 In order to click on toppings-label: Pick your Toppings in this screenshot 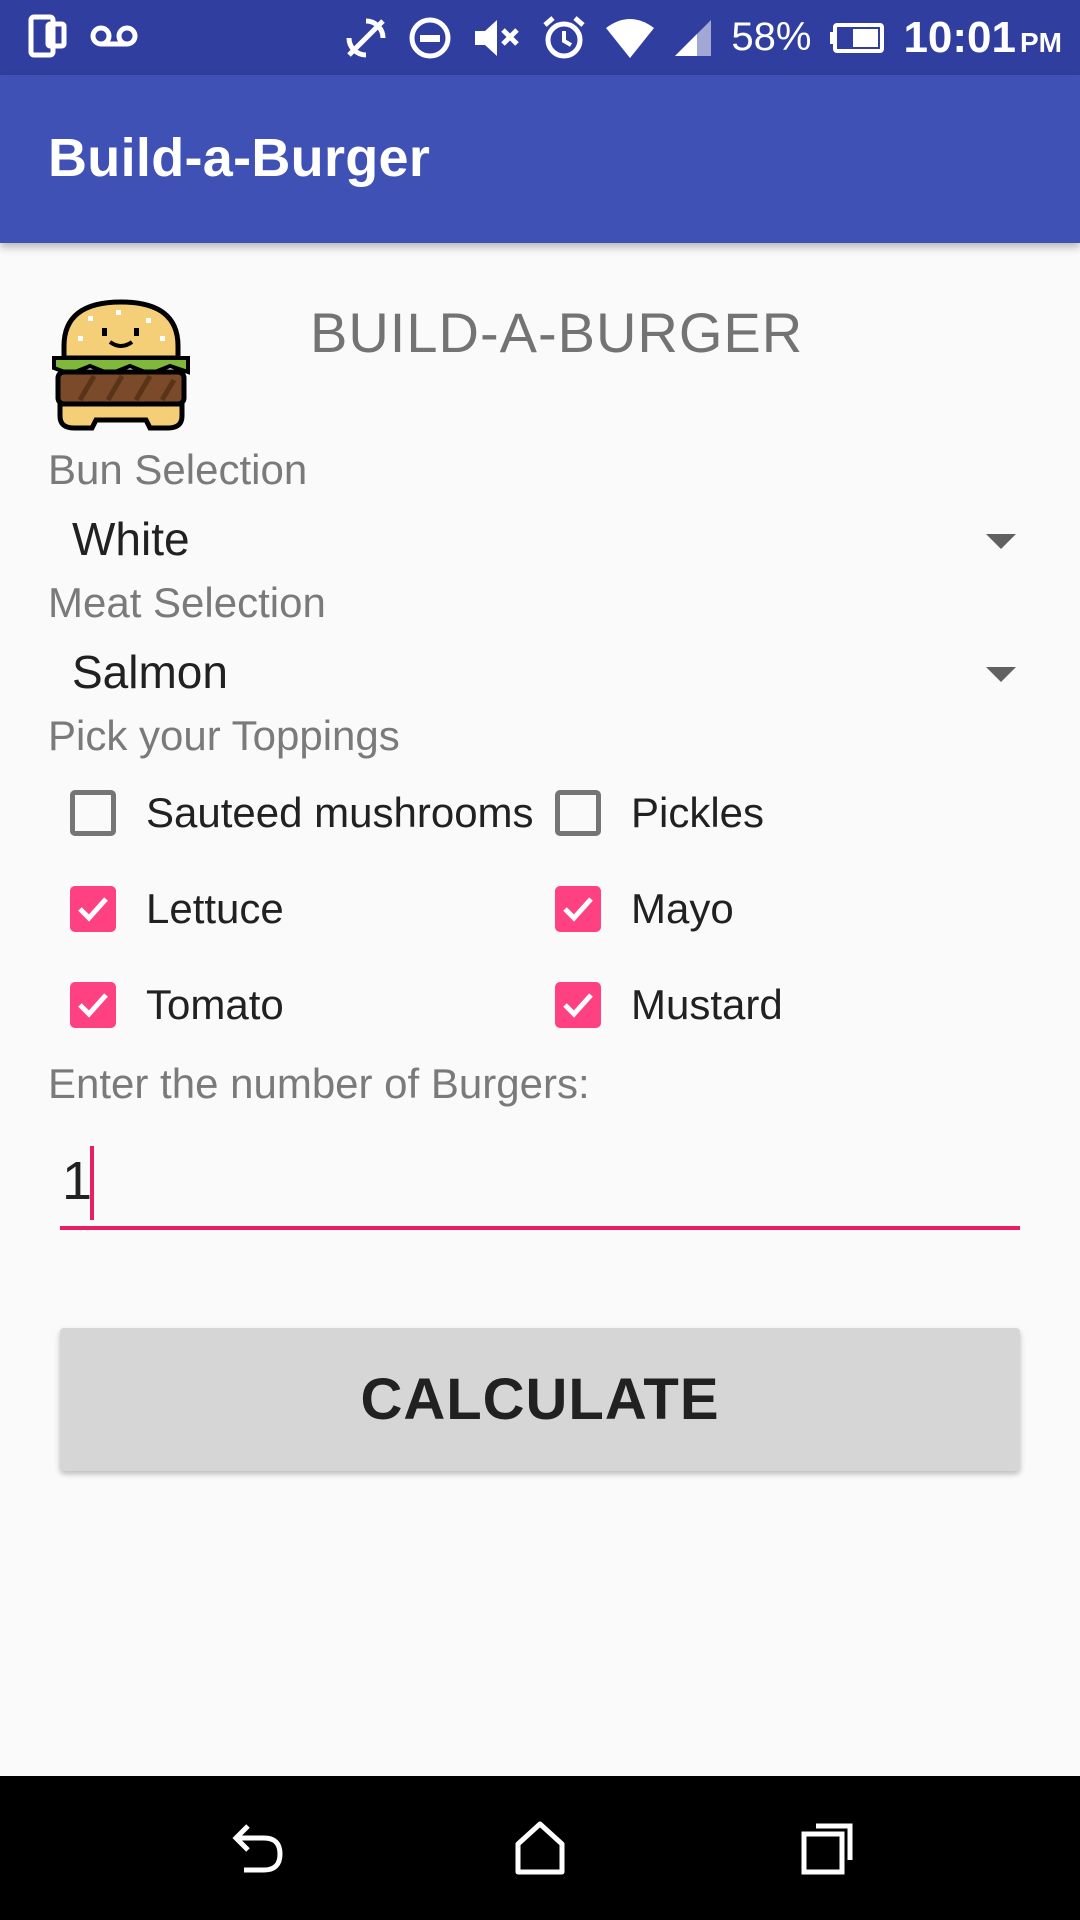, I will do `click(224, 735)`.